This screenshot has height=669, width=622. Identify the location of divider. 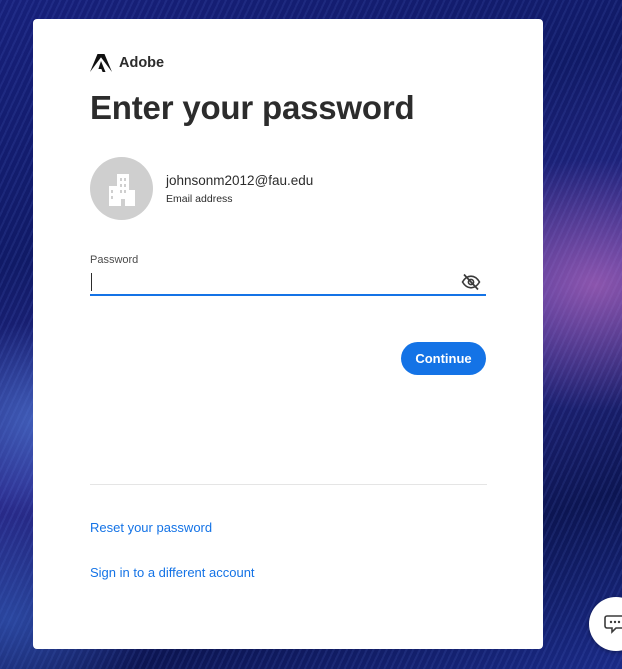
(288, 484).